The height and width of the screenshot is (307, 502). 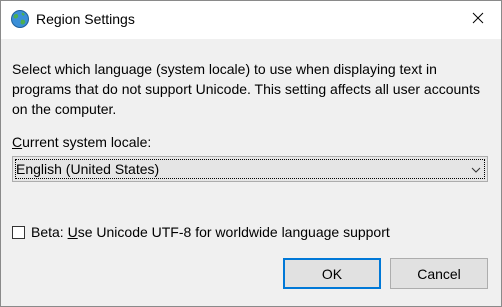 I want to click on current-locale-label: Current system locale:, so click(x=81, y=142).